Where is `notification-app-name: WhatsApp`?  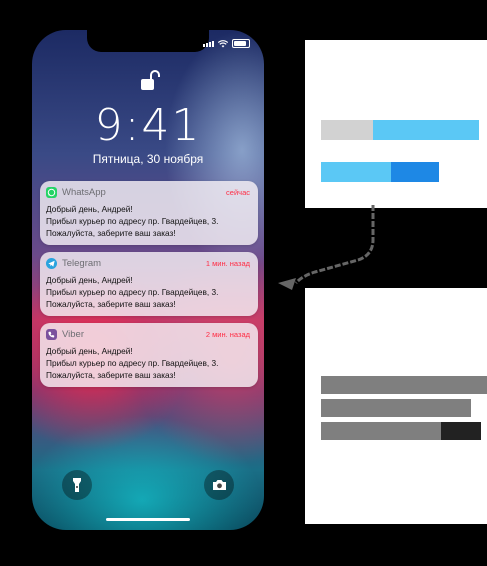
notification-app-name: WhatsApp is located at coordinates (84, 192).